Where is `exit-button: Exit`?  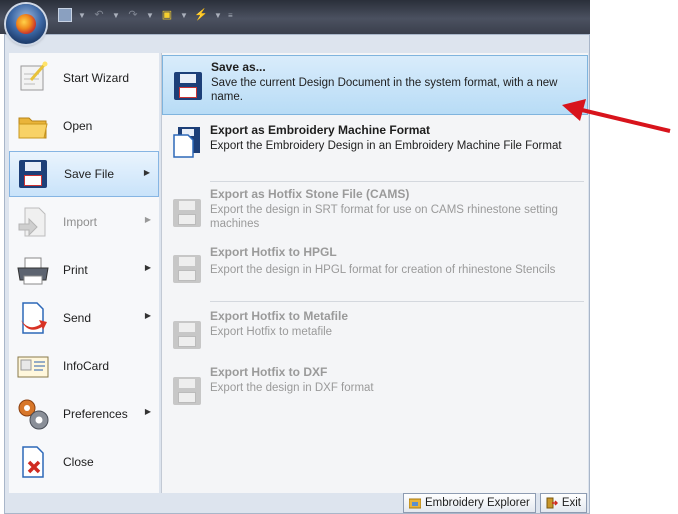 exit-button: Exit is located at coordinates (563, 503).